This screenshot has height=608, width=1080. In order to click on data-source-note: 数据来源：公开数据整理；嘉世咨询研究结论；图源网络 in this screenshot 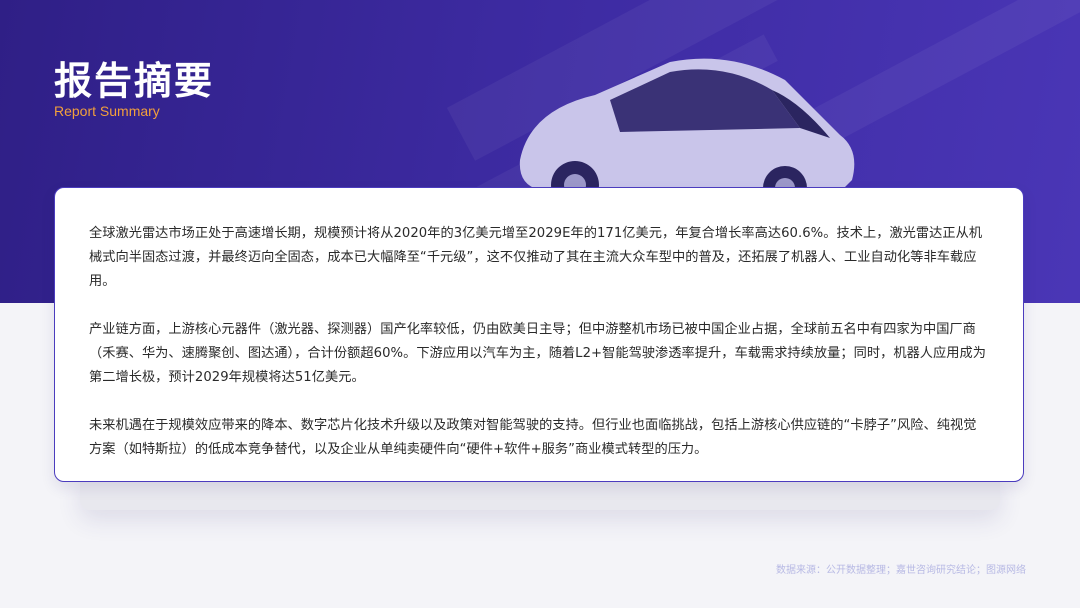, I will do `click(901, 570)`.